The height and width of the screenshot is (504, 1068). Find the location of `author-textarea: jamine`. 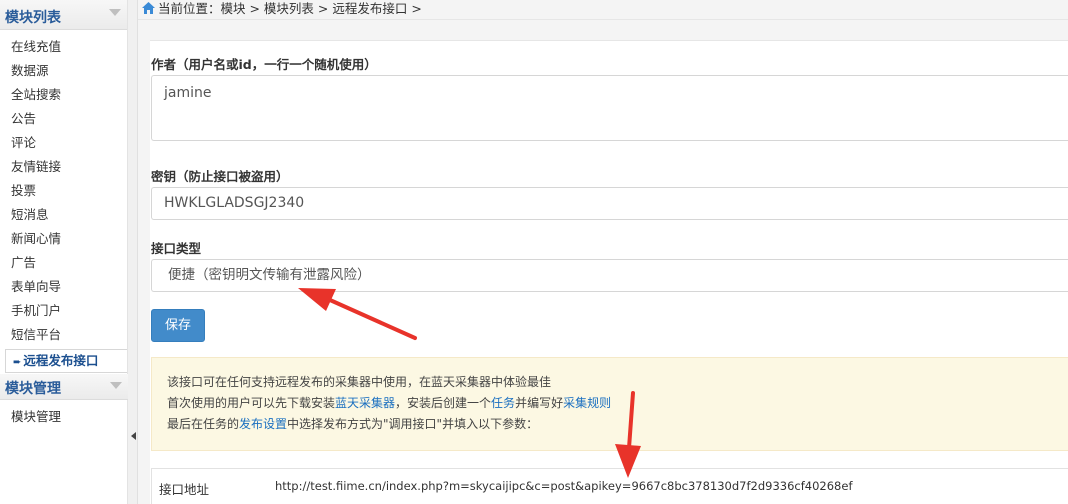

author-textarea: jamine is located at coordinates (609, 108).